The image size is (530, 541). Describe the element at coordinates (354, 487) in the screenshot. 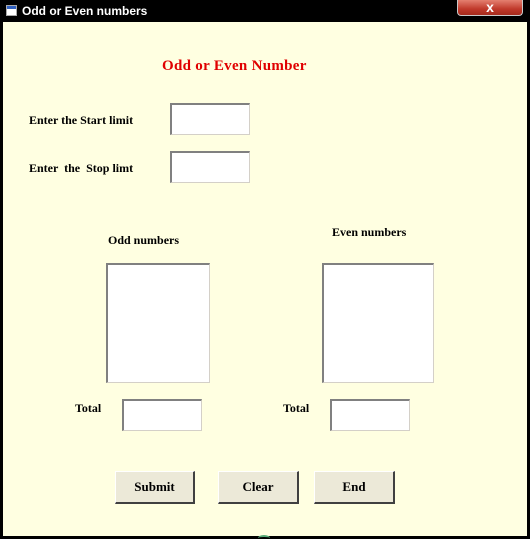

I see `end-button: End` at that location.